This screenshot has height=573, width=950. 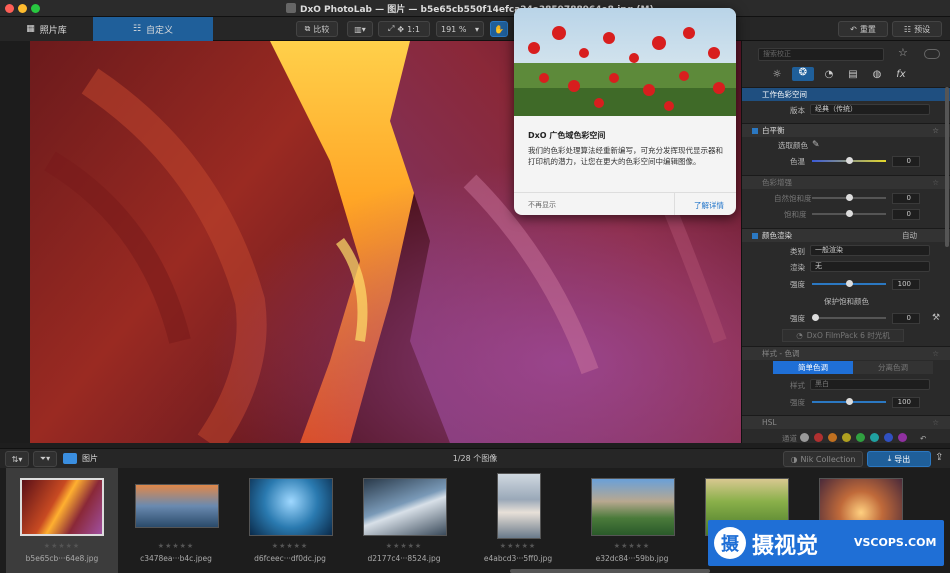 I want to click on channel-orange-swatch, so click(x=832, y=437).